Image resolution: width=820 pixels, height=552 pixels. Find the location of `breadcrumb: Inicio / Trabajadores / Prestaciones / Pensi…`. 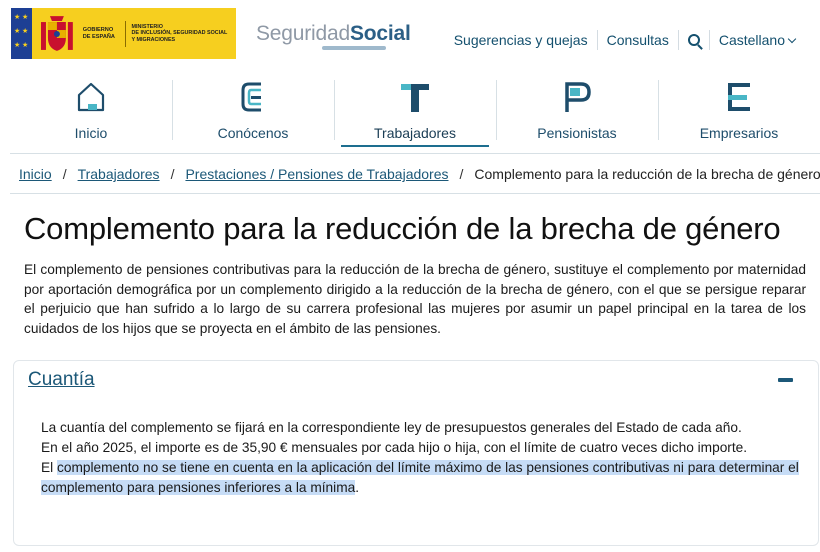

breadcrumb: Inicio / Trabajadores / Prestaciones / Pensi… is located at coordinates (419, 174).